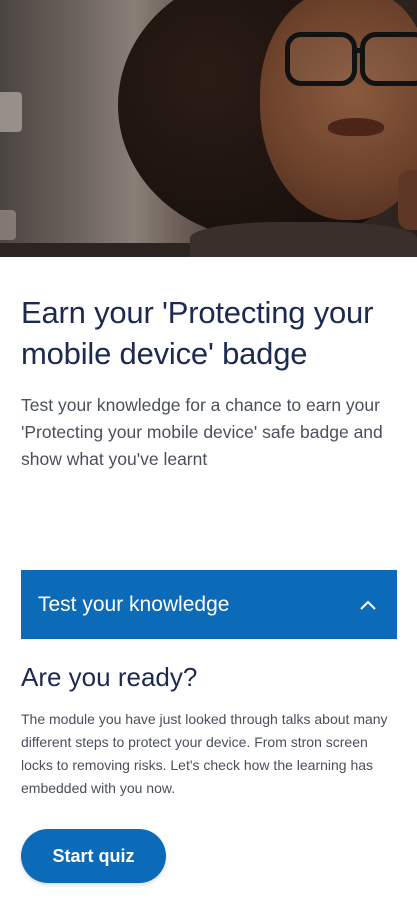 The image size is (417, 900). I want to click on chevron-up-icon, so click(368, 605).